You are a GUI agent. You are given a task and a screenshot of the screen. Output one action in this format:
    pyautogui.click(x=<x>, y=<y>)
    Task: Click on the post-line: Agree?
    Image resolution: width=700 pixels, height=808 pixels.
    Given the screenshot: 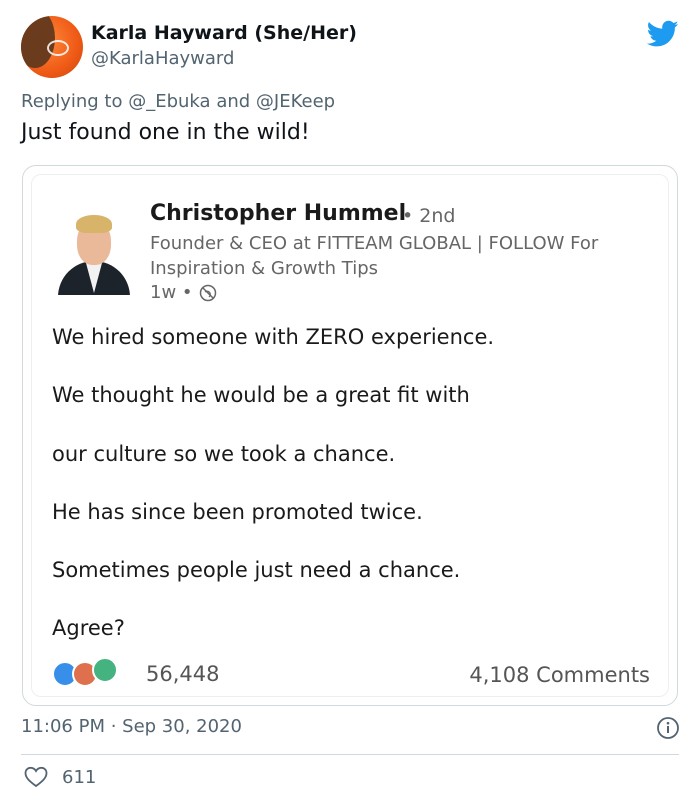 What is the action you would take?
    pyautogui.click(x=88, y=628)
    